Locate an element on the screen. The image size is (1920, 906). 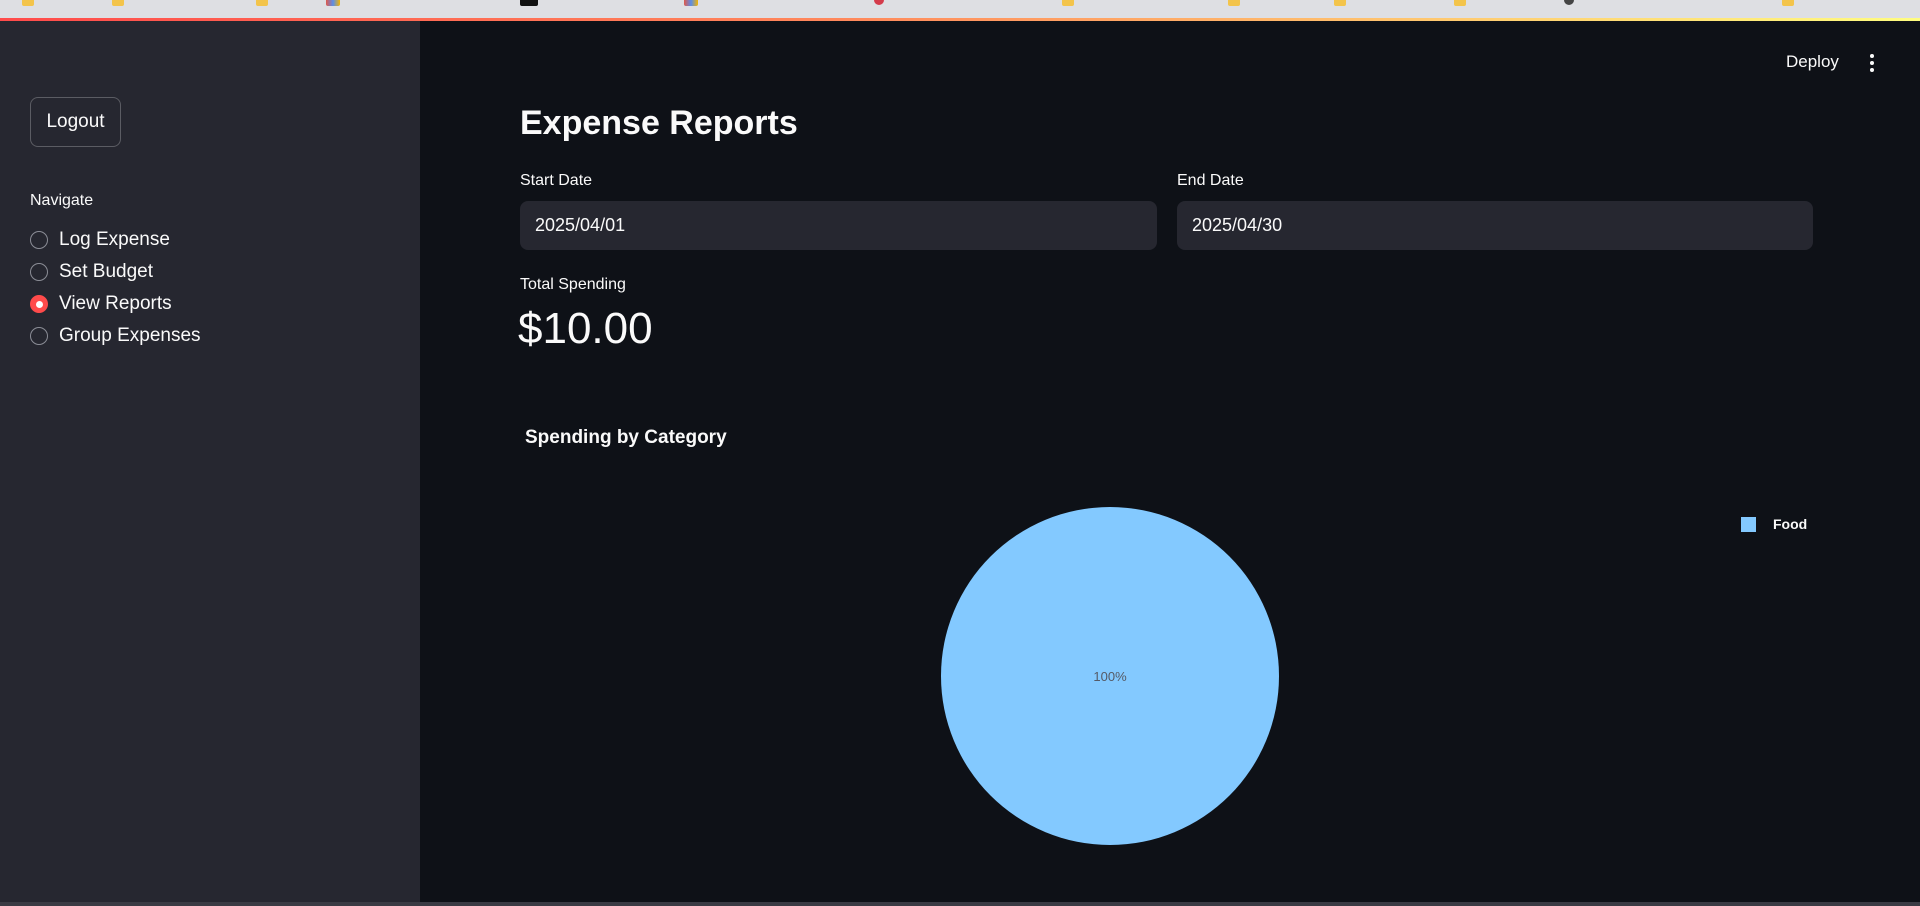
end-date-label: End Date is located at coordinates (1210, 180).